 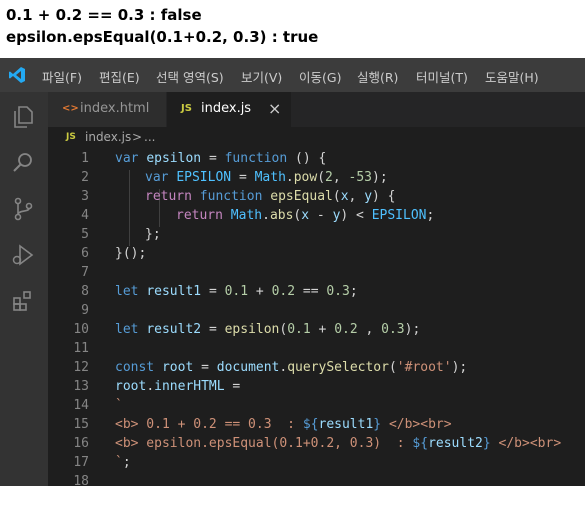 I want to click on menu-go: 이동(G), so click(x=320, y=76).